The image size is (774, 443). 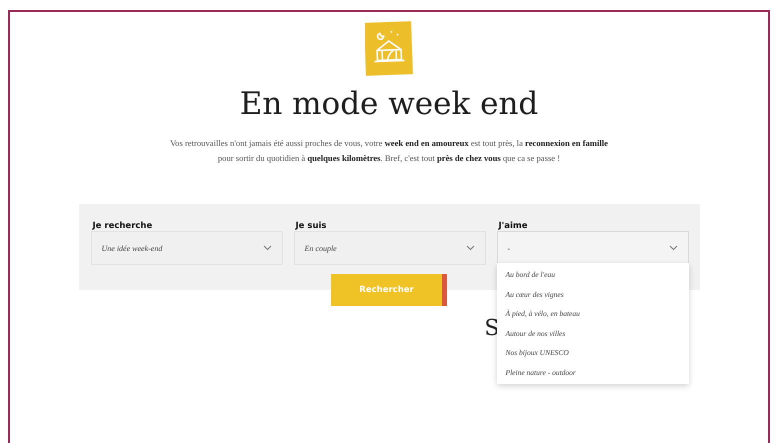 What do you see at coordinates (389, 104) in the screenshot?
I see `page-title: En mode week end` at bounding box center [389, 104].